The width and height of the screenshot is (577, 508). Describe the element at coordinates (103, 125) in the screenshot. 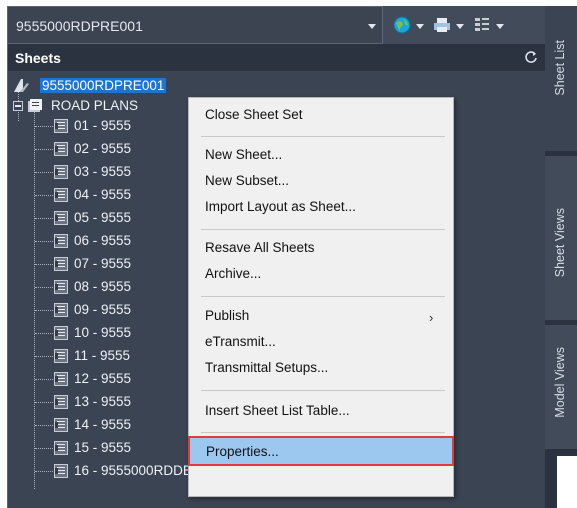

I see `sheet-label: 01 - 9555` at that location.